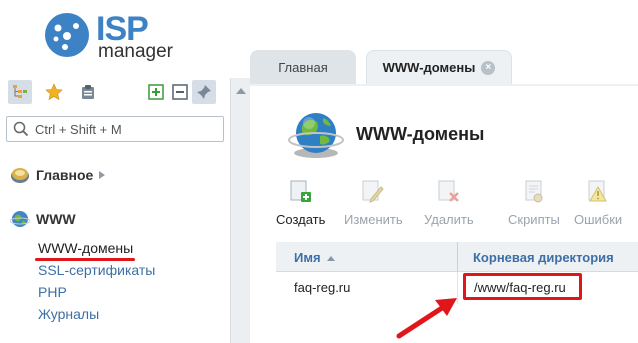 The width and height of the screenshot is (638, 343). I want to click on collapse-arrow-icon, so click(241, 91).